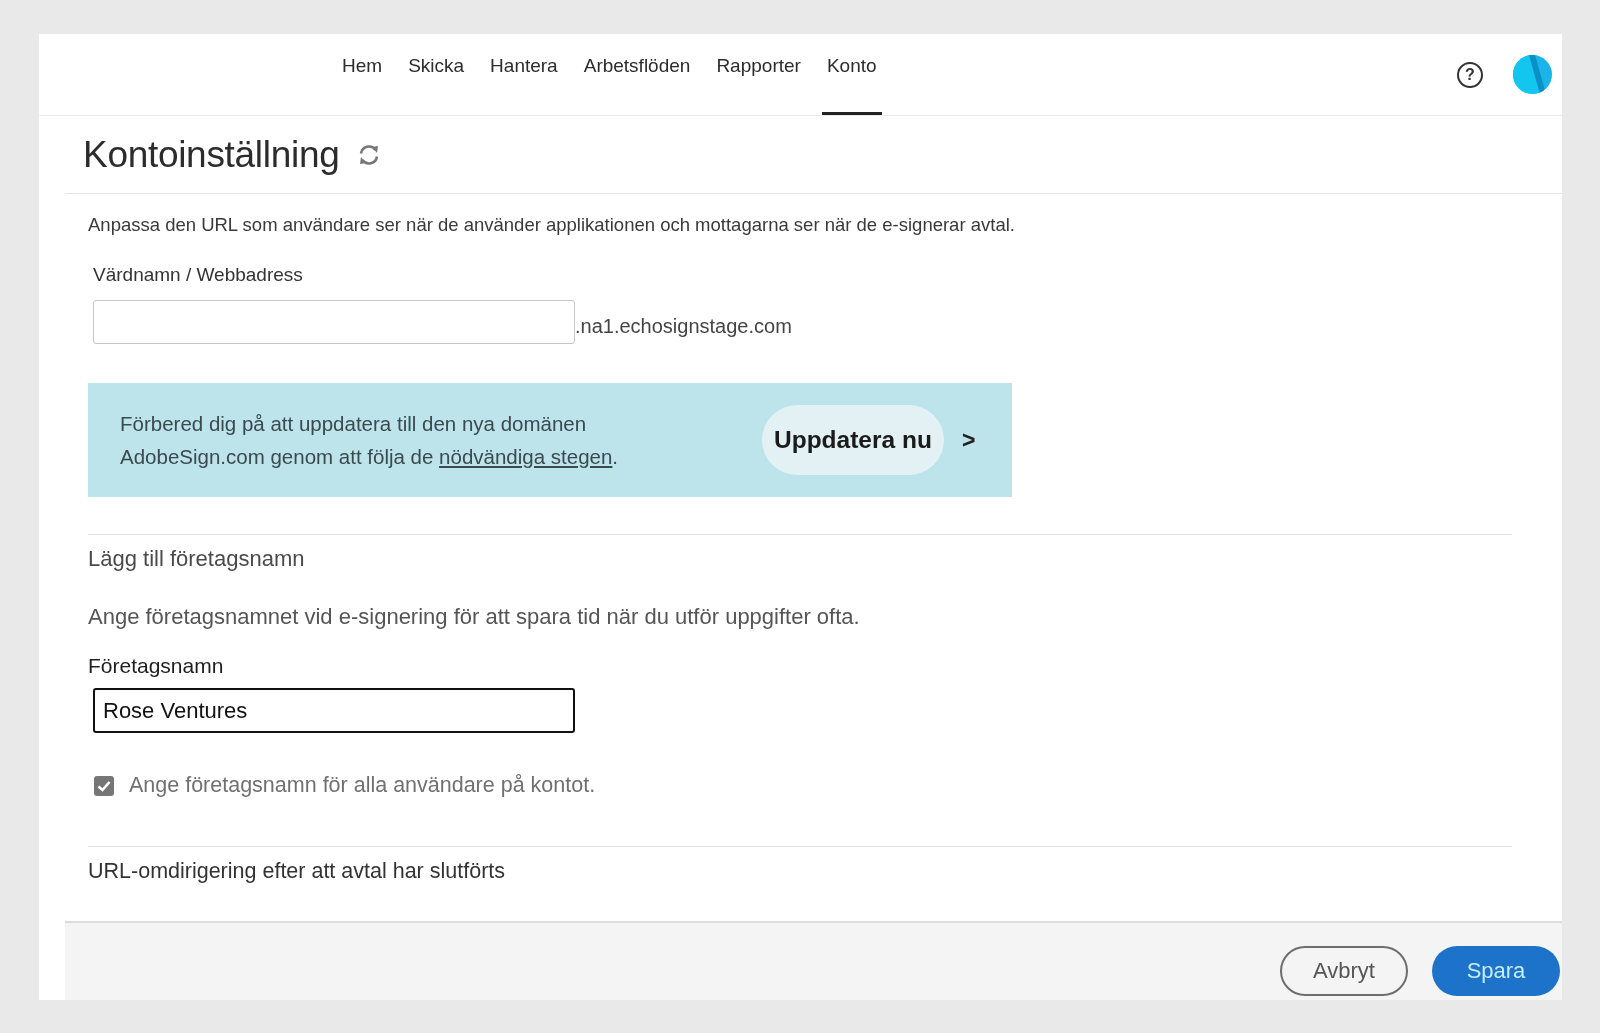 Image resolution: width=1600 pixels, height=1033 pixels. What do you see at coordinates (370, 440) in the screenshot?
I see `notice-text: Förbered dig på att uppdatera till den nya domänen AdobeSign.com genom att följa de nödvändiga stegen.` at bounding box center [370, 440].